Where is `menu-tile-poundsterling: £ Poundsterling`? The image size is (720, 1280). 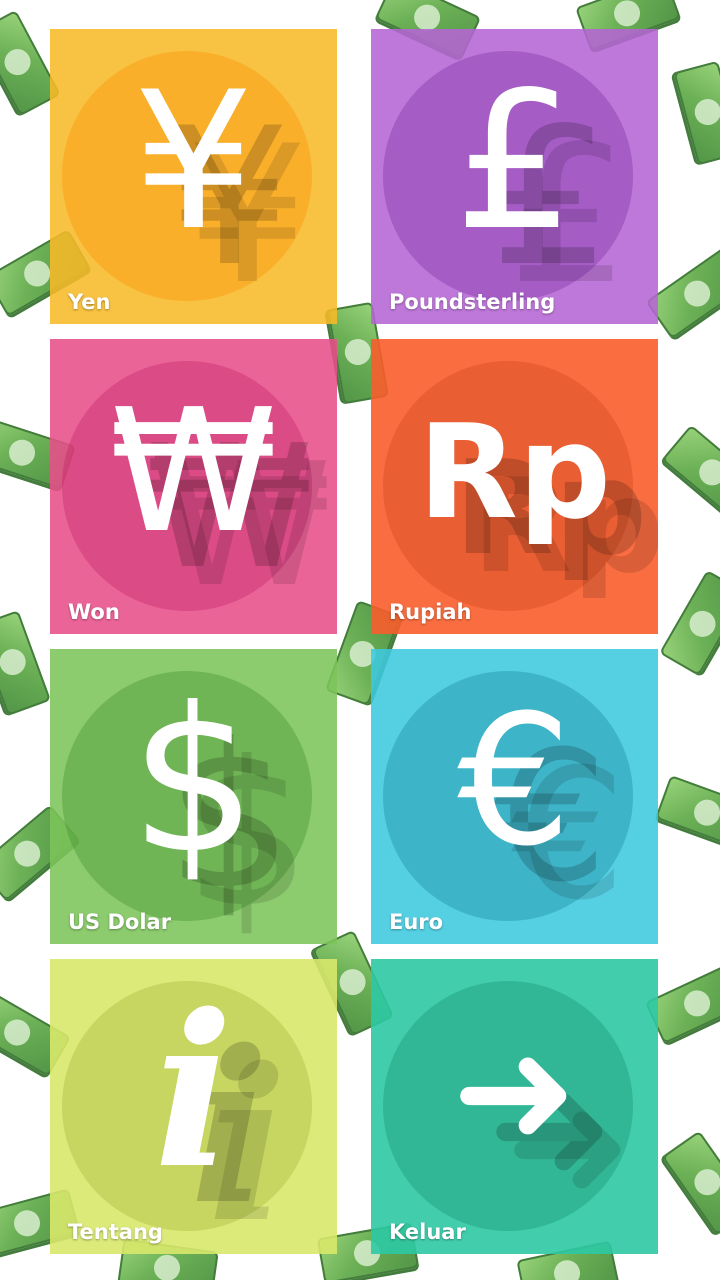 menu-tile-poundsterling: £ Poundsterling is located at coordinates (514, 176).